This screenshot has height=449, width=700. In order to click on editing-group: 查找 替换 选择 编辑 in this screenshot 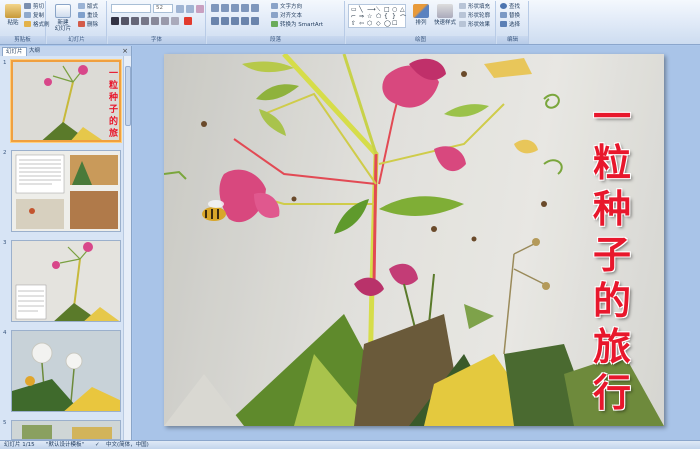, I will do `click(513, 22)`.